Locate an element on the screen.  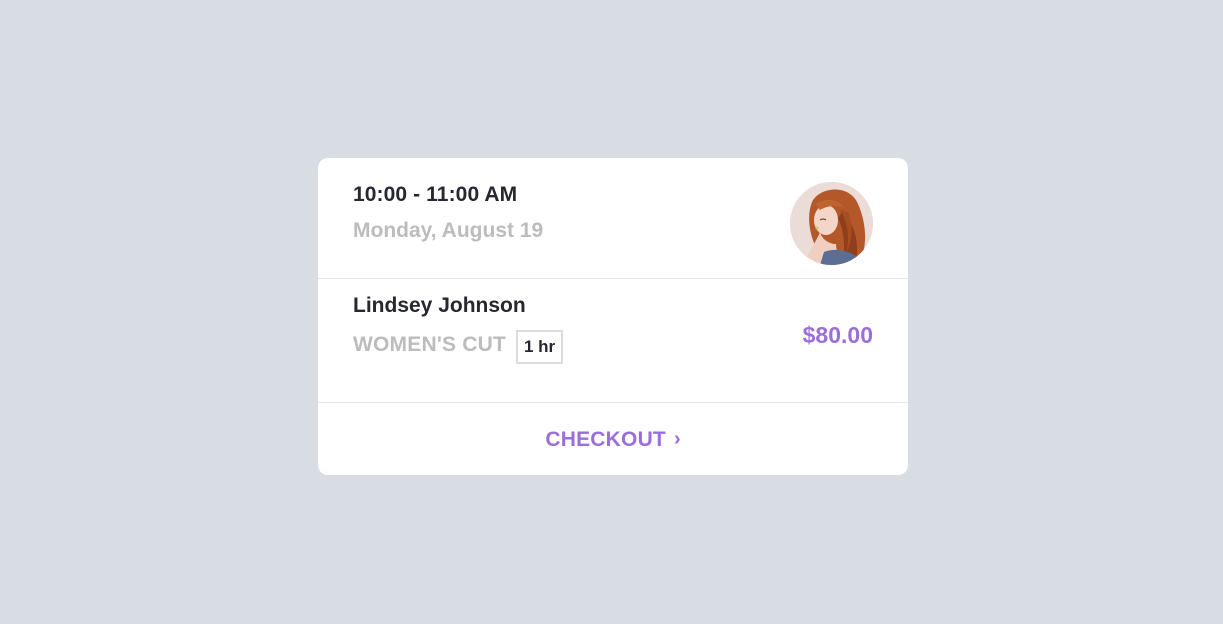
client-name: Lindsey Johnson is located at coordinates (439, 305).